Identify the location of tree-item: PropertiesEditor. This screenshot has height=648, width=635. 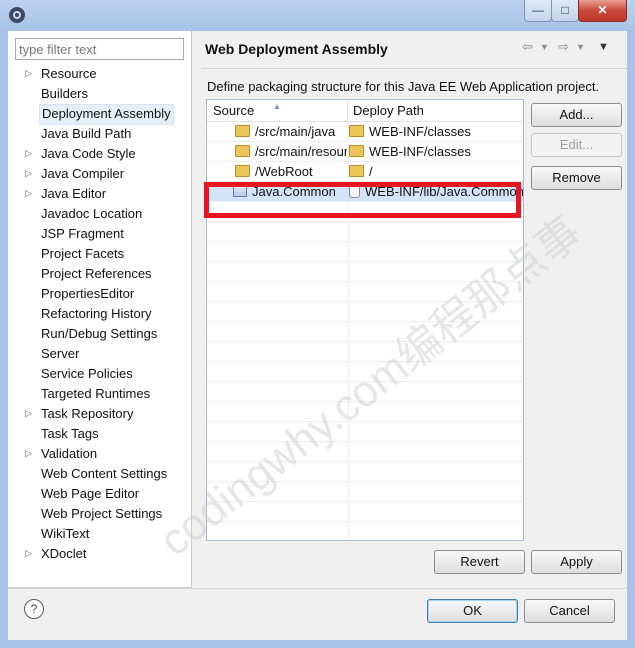
(87, 293).